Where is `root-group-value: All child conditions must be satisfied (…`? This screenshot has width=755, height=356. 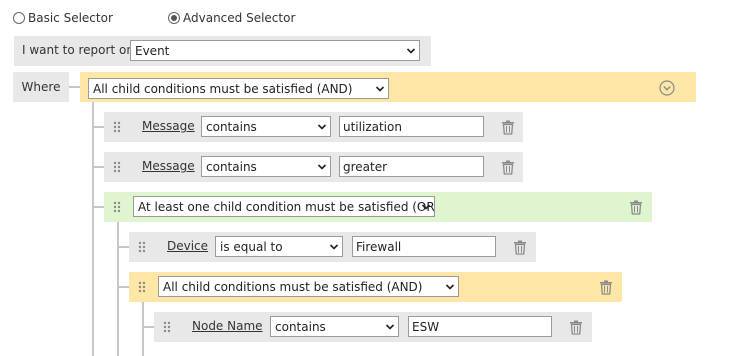 root-group-value: All child conditions must be satisfied (… is located at coordinates (223, 88).